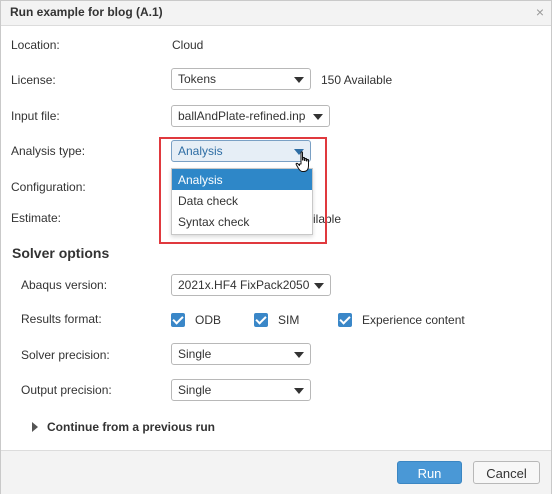 The height and width of the screenshot is (494, 552). I want to click on abaqus-version-label: Abaqus version:, so click(64, 285).